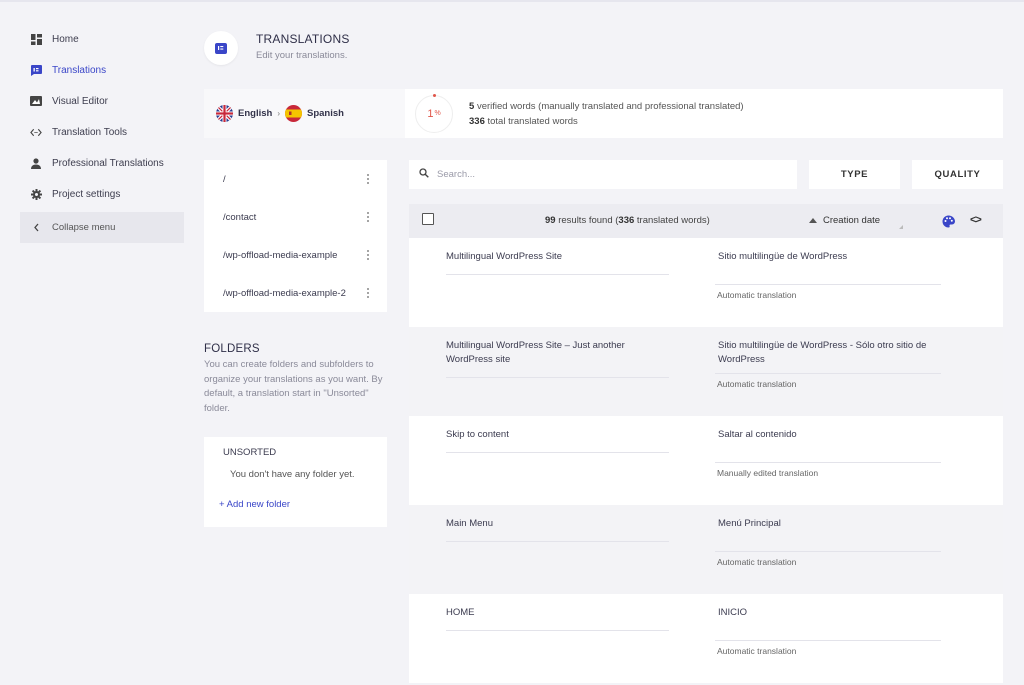  I want to click on page-title: TRANSLATIONS, so click(303, 38).